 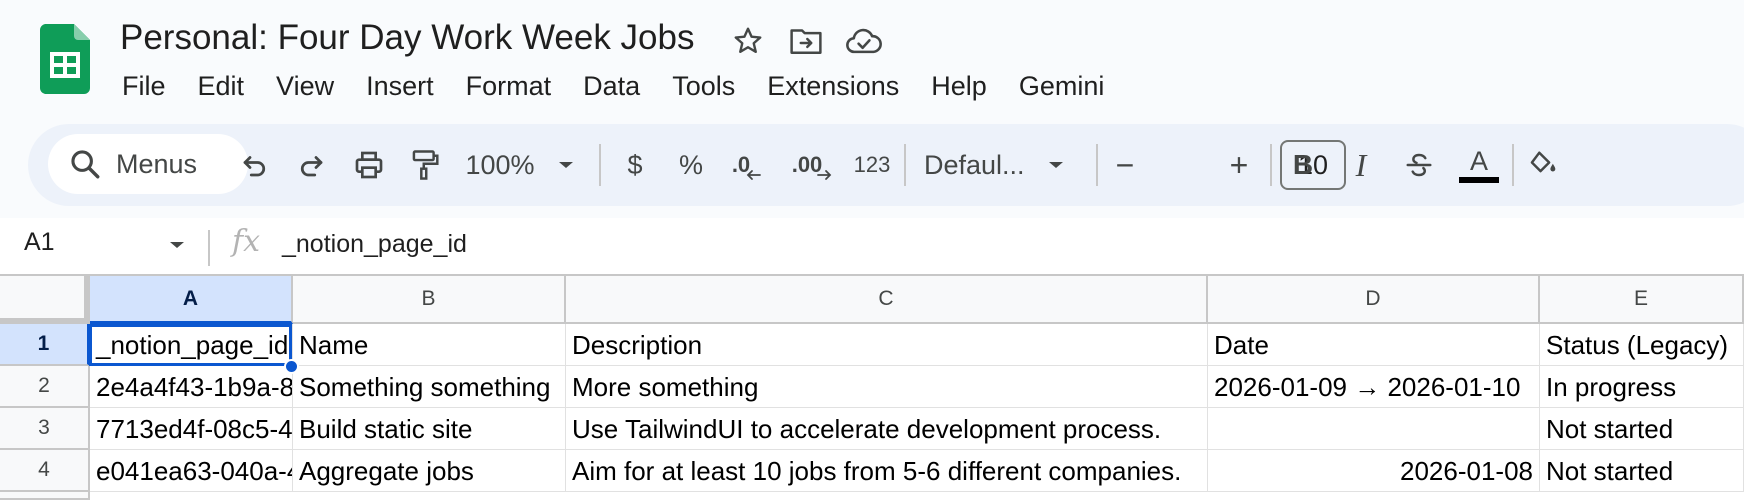 What do you see at coordinates (1374, 429) in the screenshot?
I see `cell-d3` at bounding box center [1374, 429].